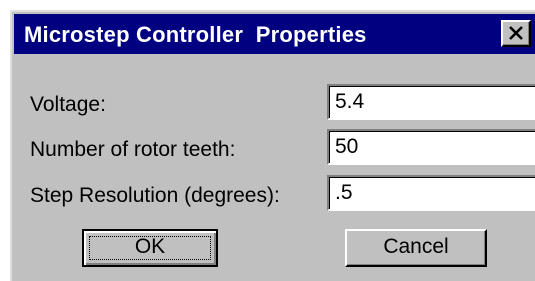 This screenshot has height=281, width=535. I want to click on cancel-button-label: Cancel, so click(416, 246).